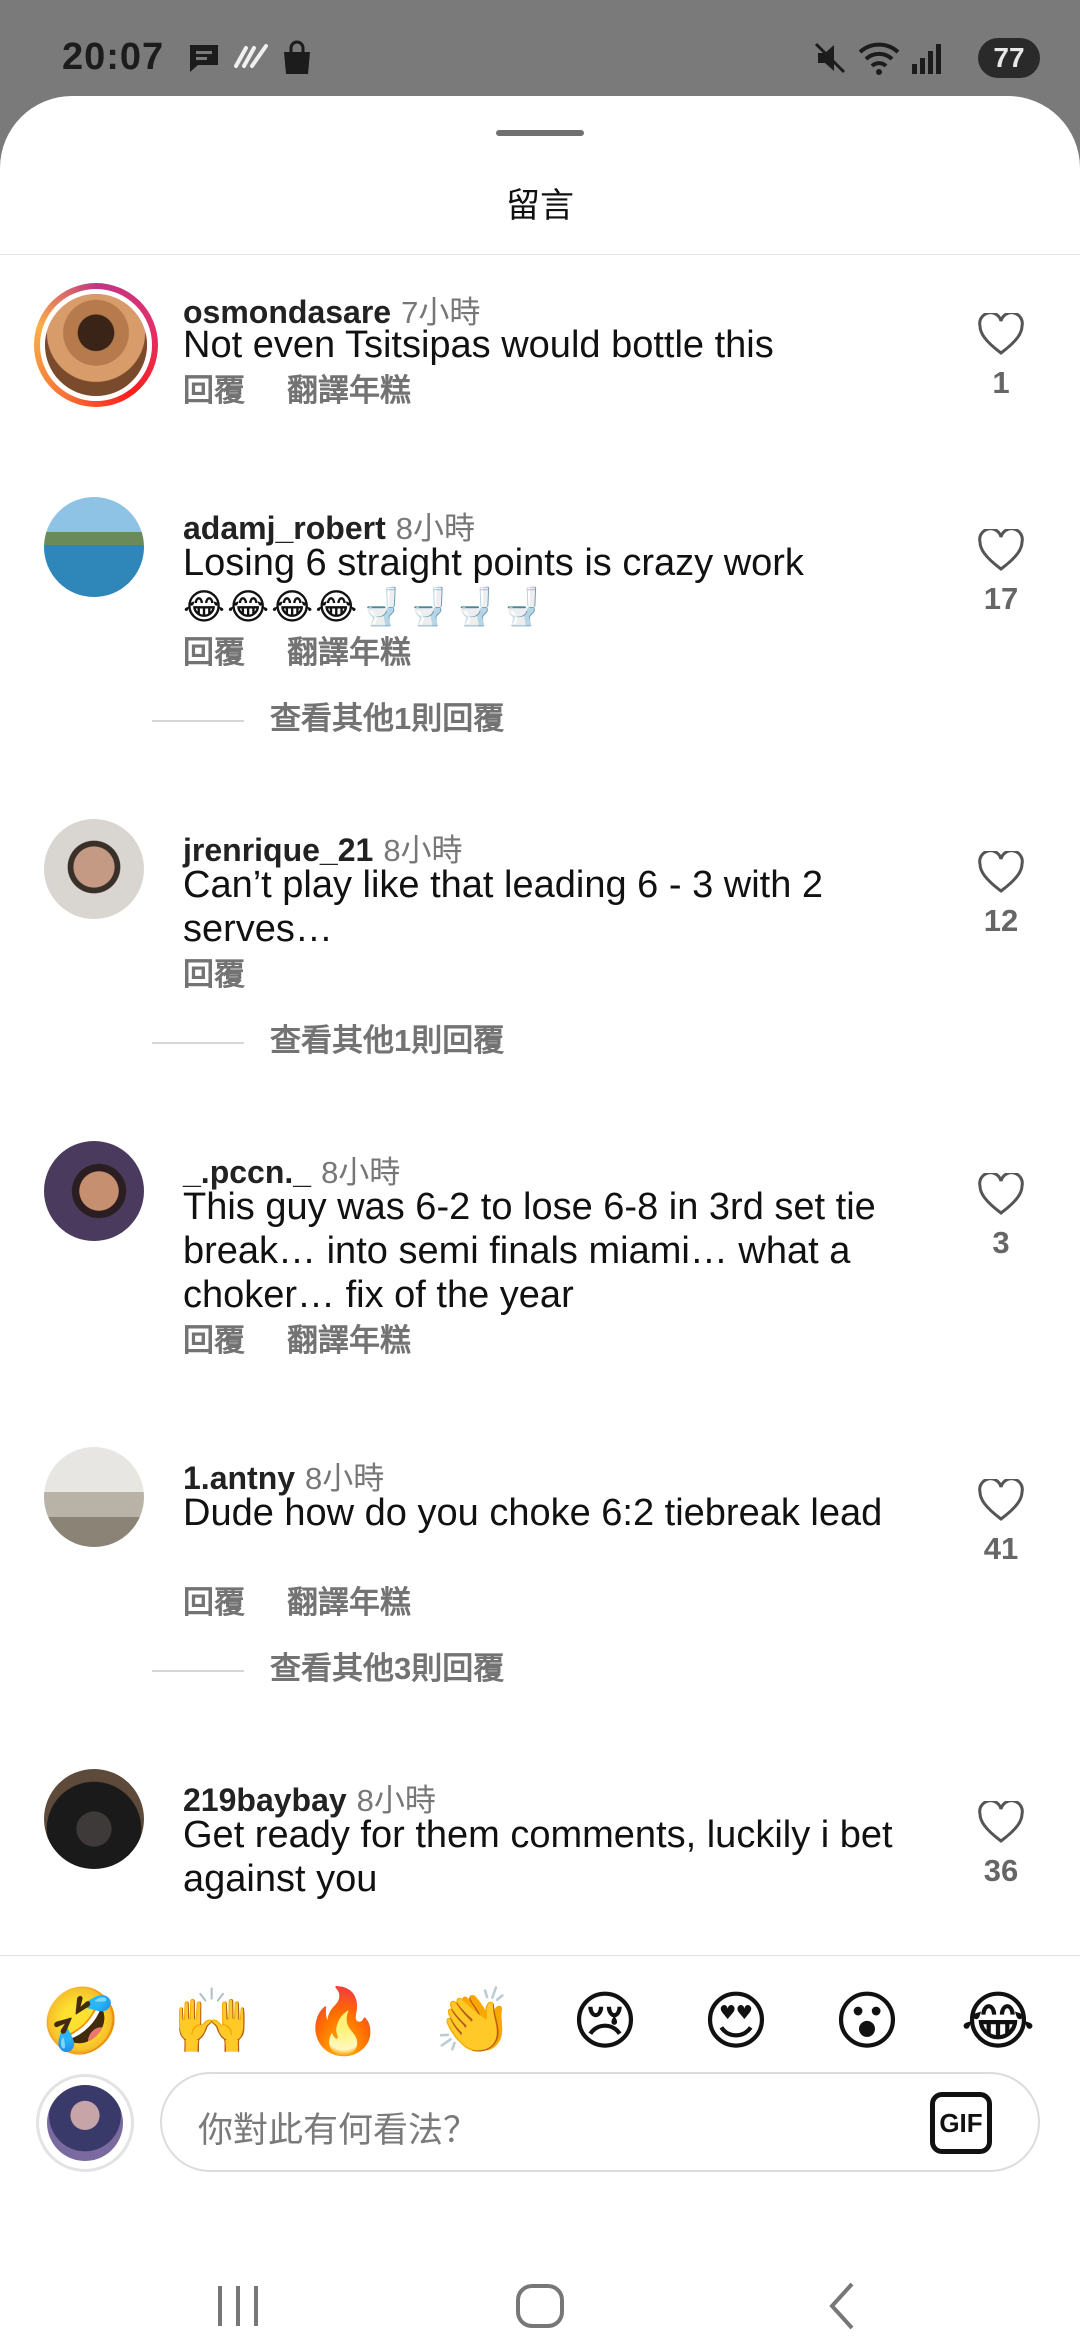  I want to click on like-button: 41, so click(1001, 1523).